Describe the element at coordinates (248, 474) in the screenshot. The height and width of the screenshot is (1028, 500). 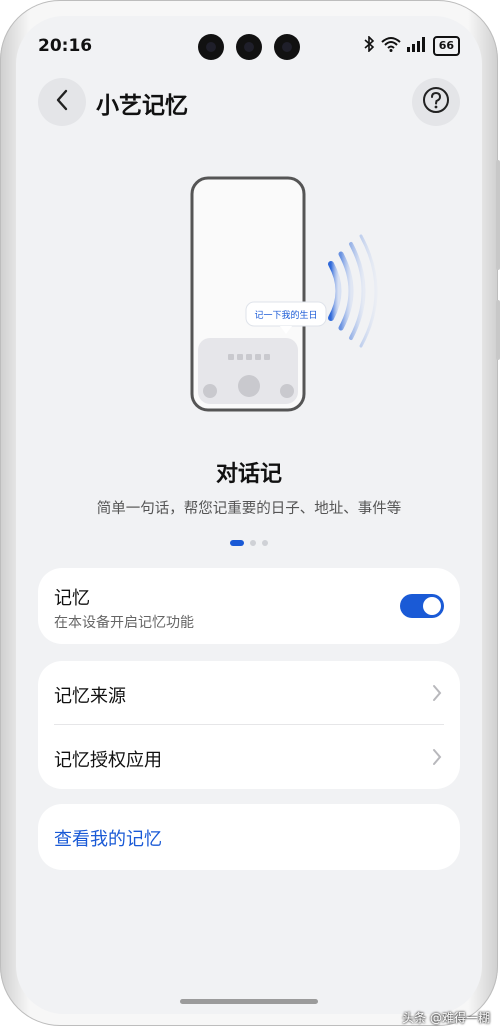
I see `feature-title: 对话记` at that location.